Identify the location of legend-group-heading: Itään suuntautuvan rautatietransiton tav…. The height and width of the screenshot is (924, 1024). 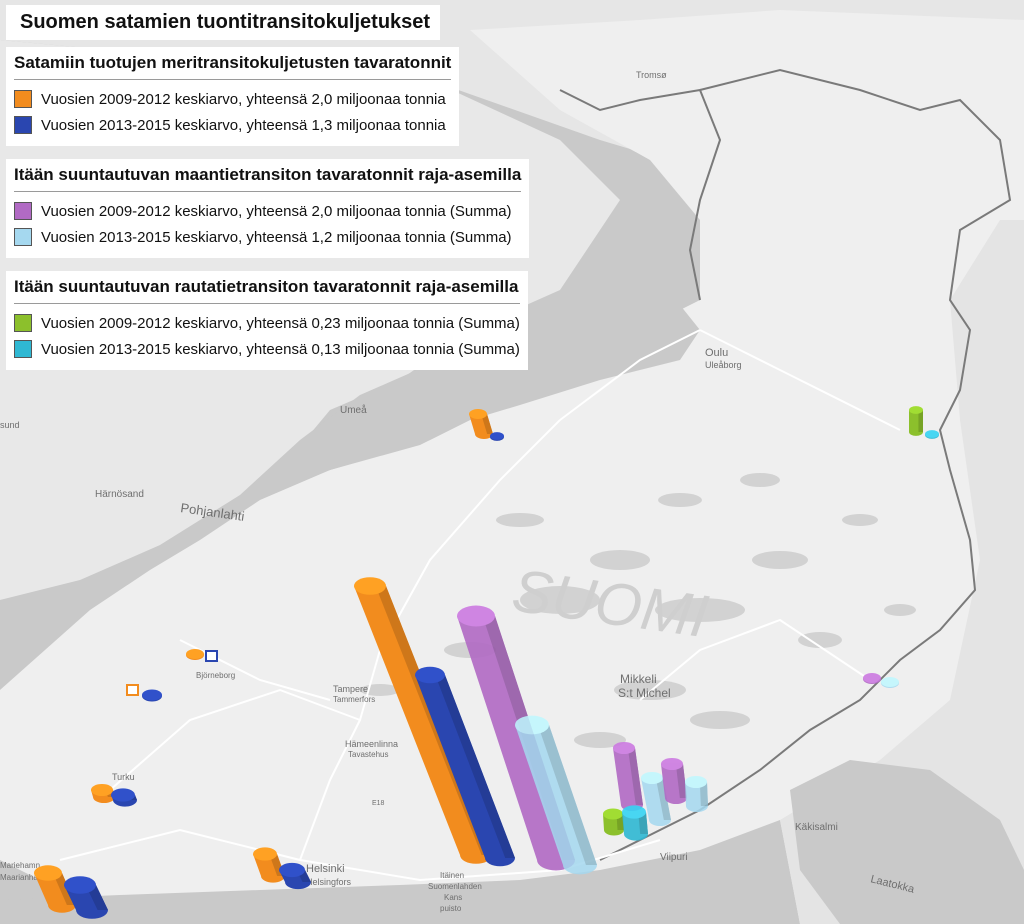
(267, 290).